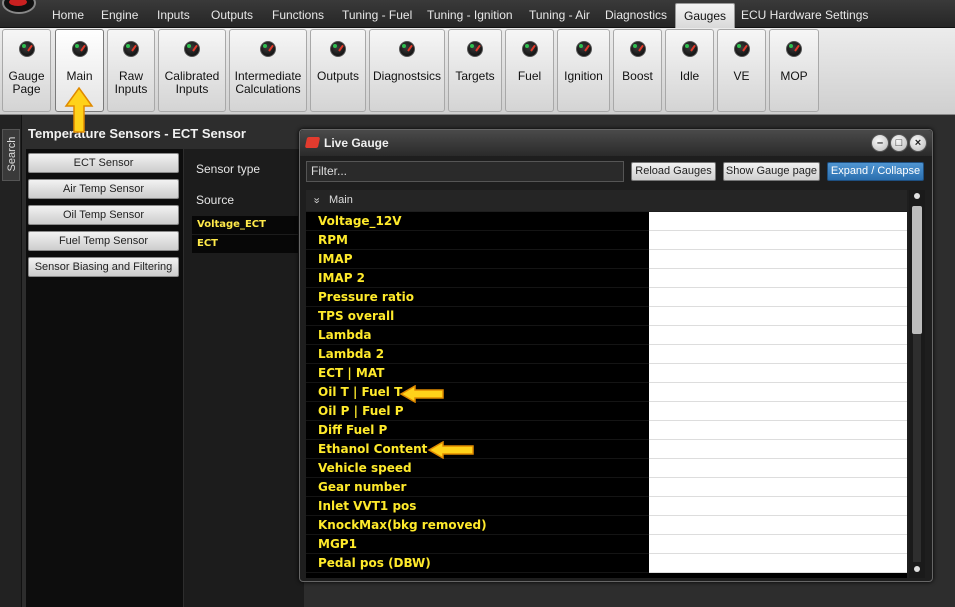 The height and width of the screenshot is (607, 955). Describe the element at coordinates (917, 270) in the screenshot. I see `scroll-thumb` at that location.